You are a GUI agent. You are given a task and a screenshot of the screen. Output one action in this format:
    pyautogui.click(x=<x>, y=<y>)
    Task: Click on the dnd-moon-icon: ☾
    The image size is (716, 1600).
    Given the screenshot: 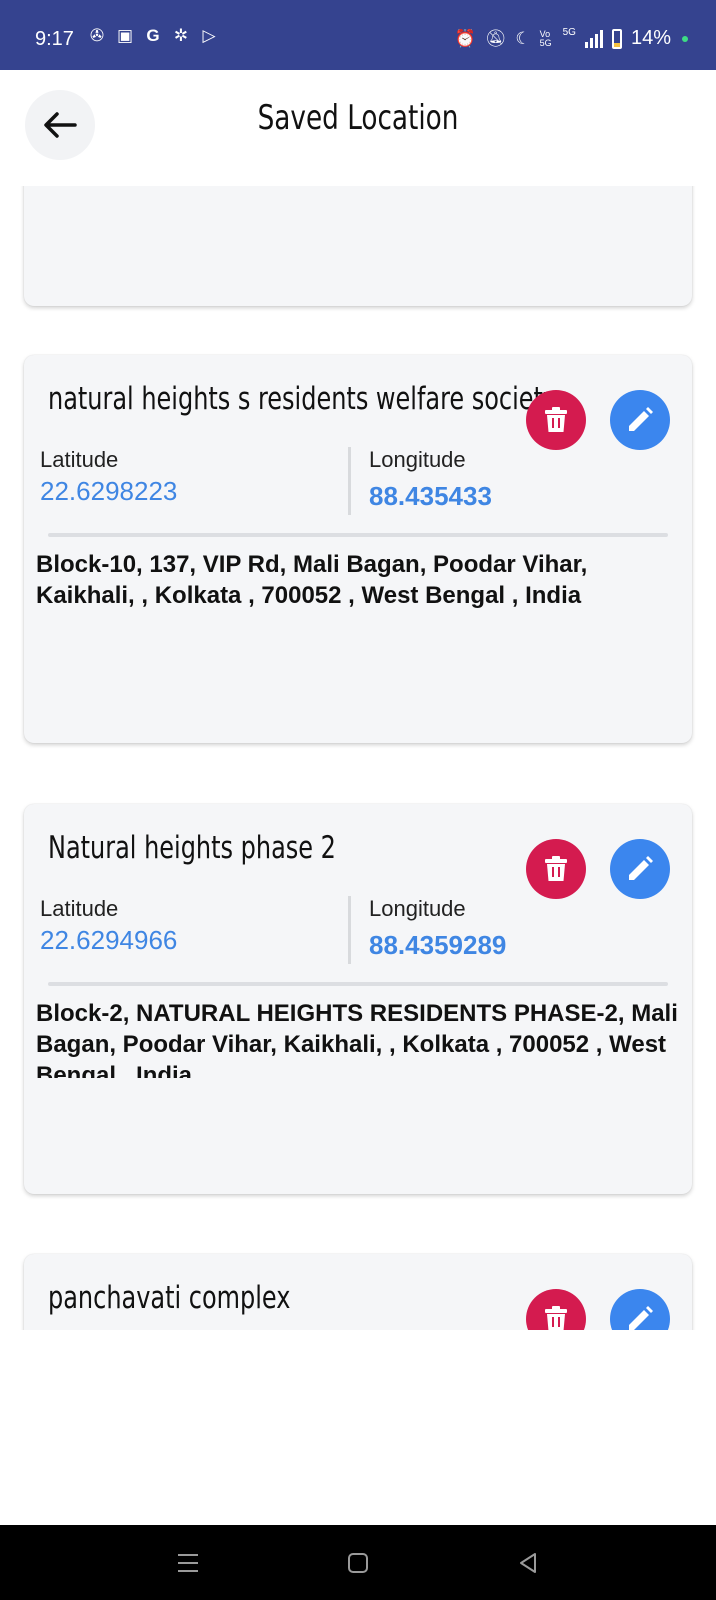 What is the action you would take?
    pyautogui.click(x=523, y=38)
    